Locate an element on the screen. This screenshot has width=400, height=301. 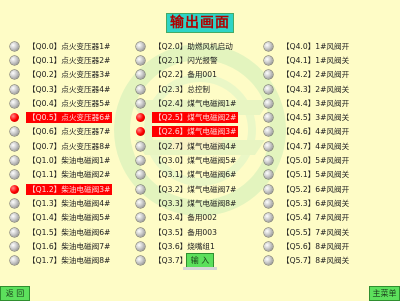
output-label: 【Q2.2】备用001 is located at coordinates (185, 75).